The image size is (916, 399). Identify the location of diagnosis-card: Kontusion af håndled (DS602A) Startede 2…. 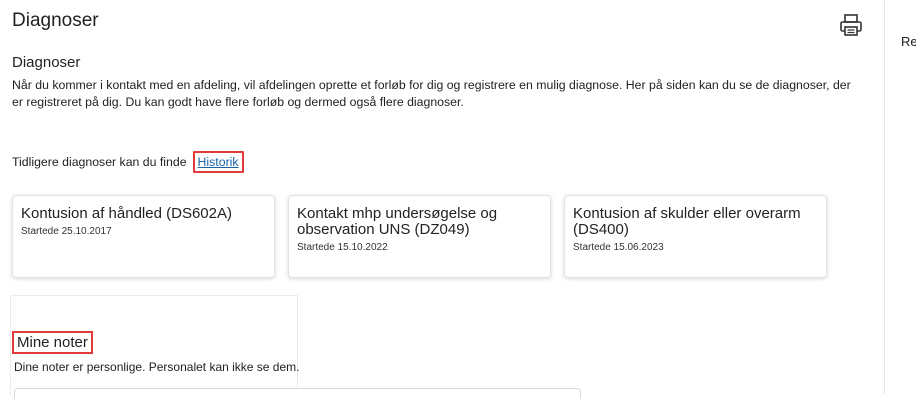
(143, 236).